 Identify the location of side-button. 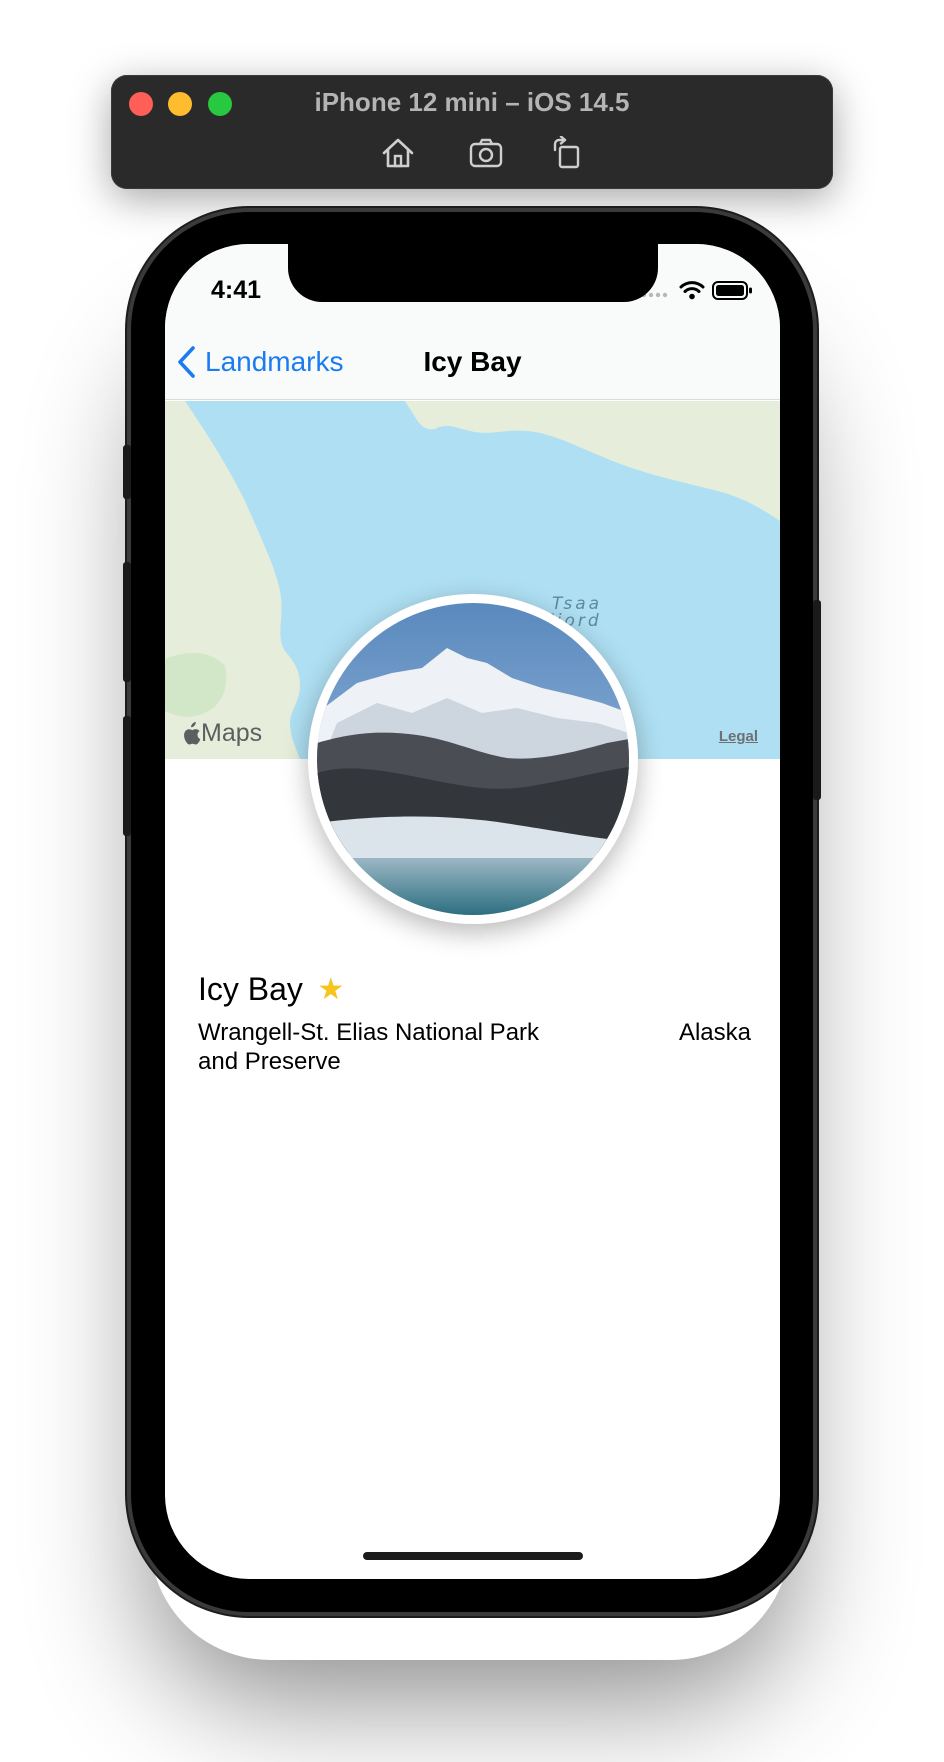
(817, 700).